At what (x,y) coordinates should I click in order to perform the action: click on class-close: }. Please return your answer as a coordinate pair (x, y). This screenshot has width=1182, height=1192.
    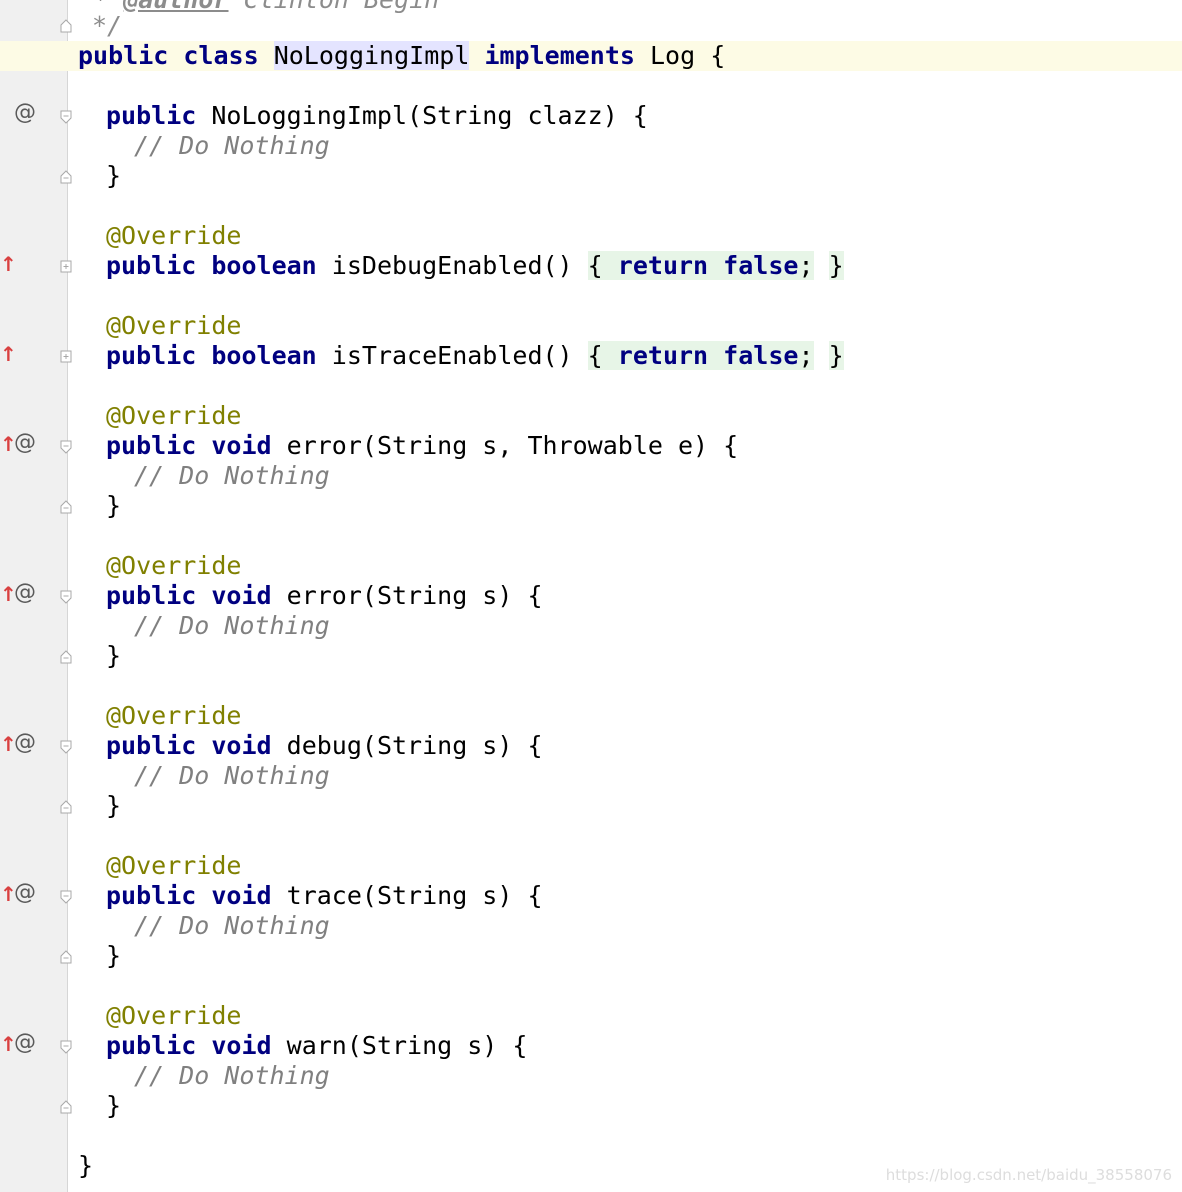
    Looking at the image, I should click on (86, 1165).